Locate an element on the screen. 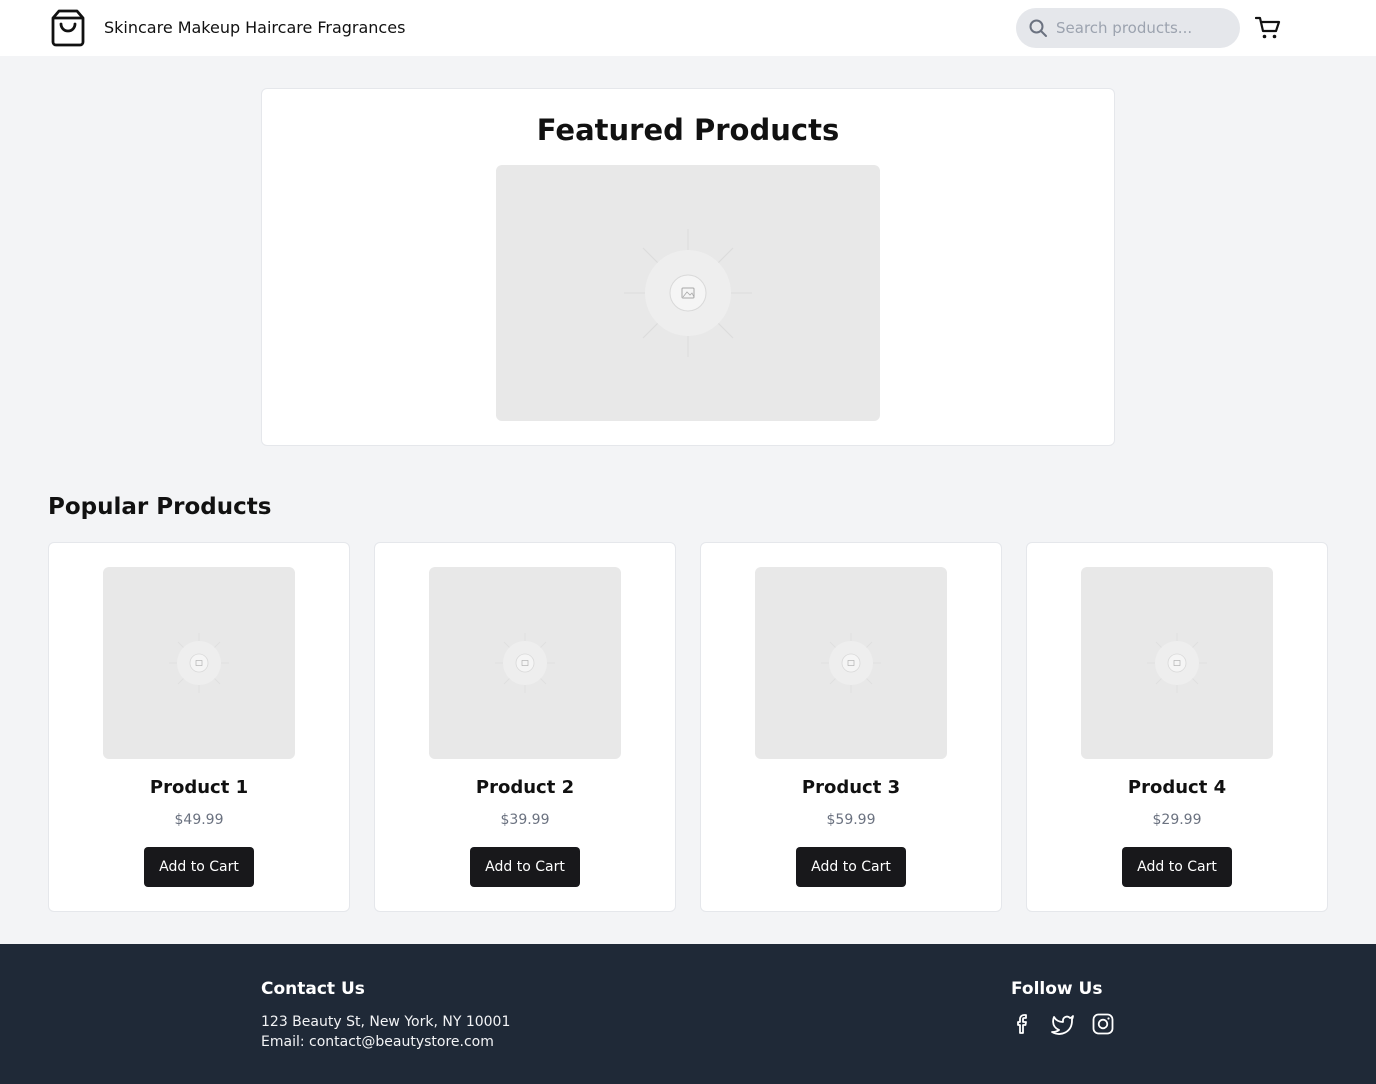 The width and height of the screenshot is (1376, 1084). nav-haircare: Haircare is located at coordinates (278, 27).